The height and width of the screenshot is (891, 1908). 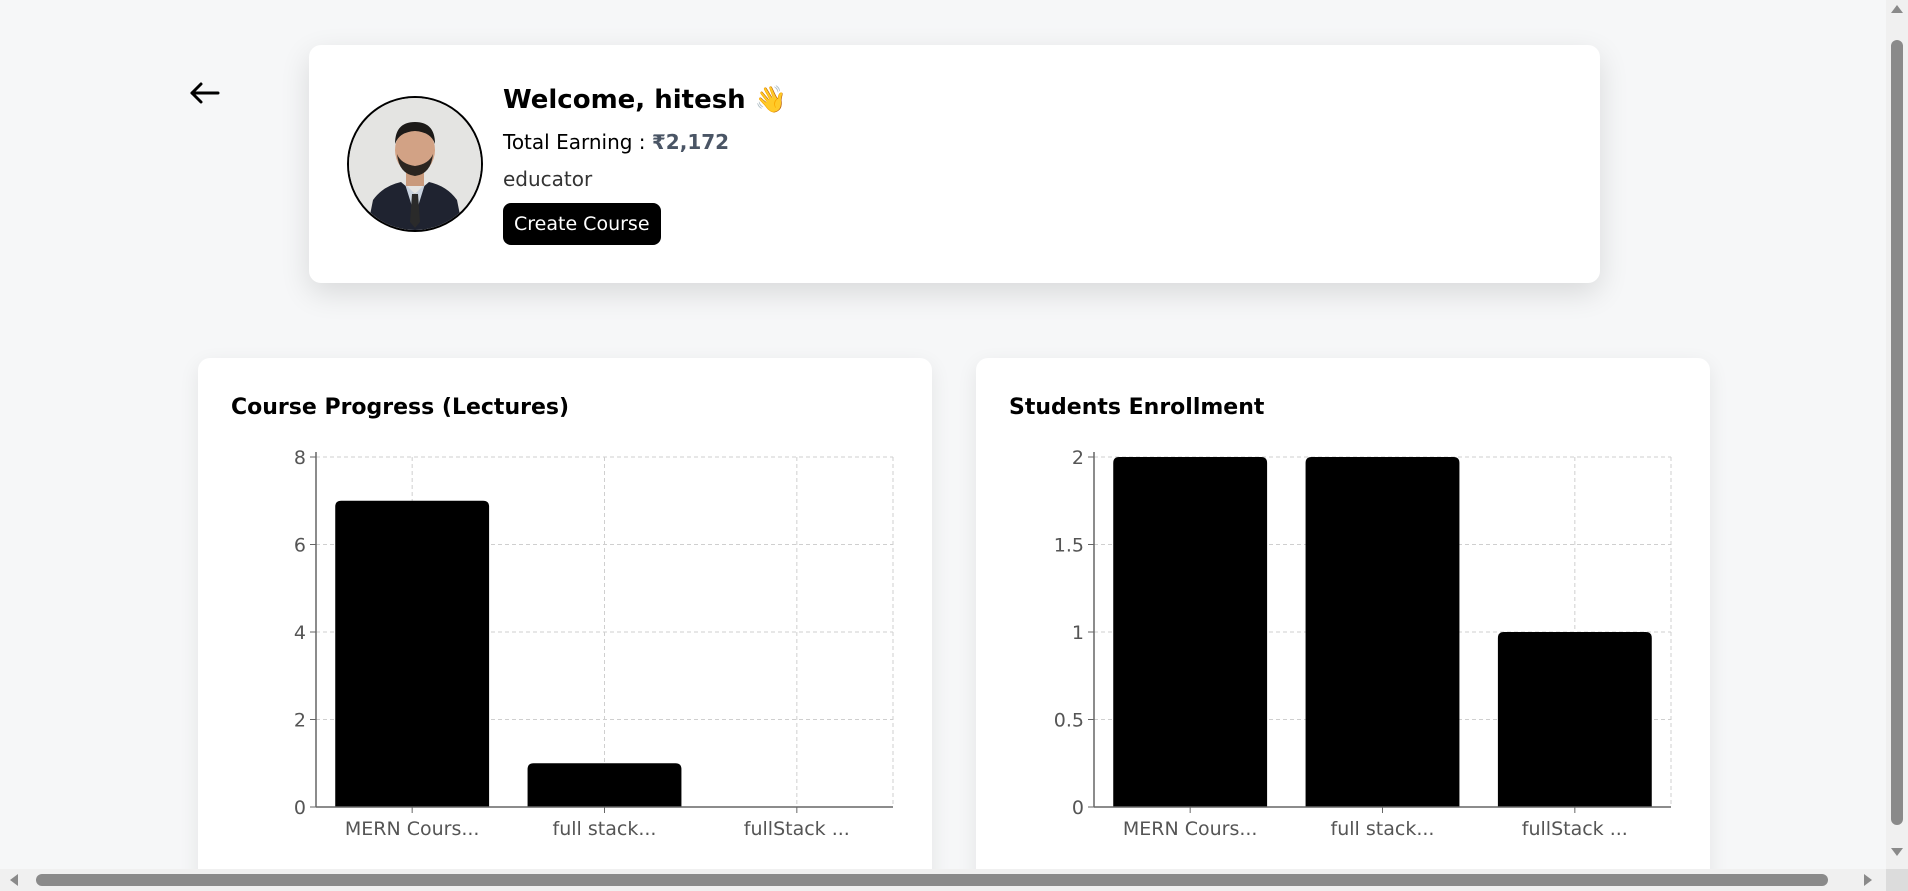 I want to click on vertical-scroll-thumb, so click(x=1897, y=432).